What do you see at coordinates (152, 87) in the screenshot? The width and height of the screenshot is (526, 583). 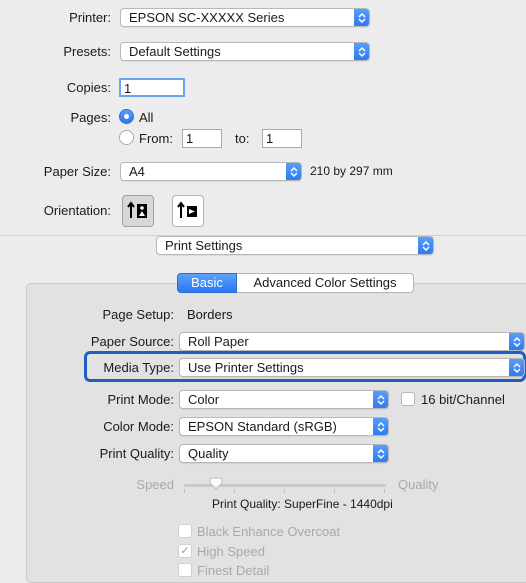 I see `copies-field: 1` at bounding box center [152, 87].